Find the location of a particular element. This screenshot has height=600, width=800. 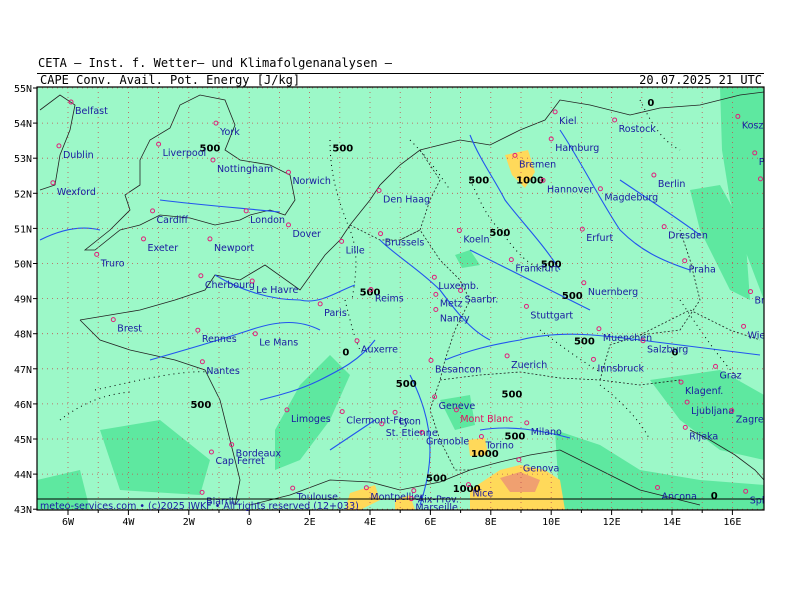

lat-tick-label: 54N is located at coordinates (23, 124).